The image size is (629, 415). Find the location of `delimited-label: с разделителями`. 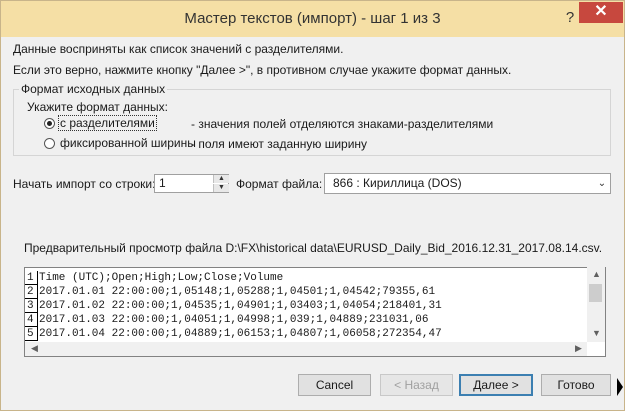

delimited-label: с разделителями is located at coordinates (107, 123).